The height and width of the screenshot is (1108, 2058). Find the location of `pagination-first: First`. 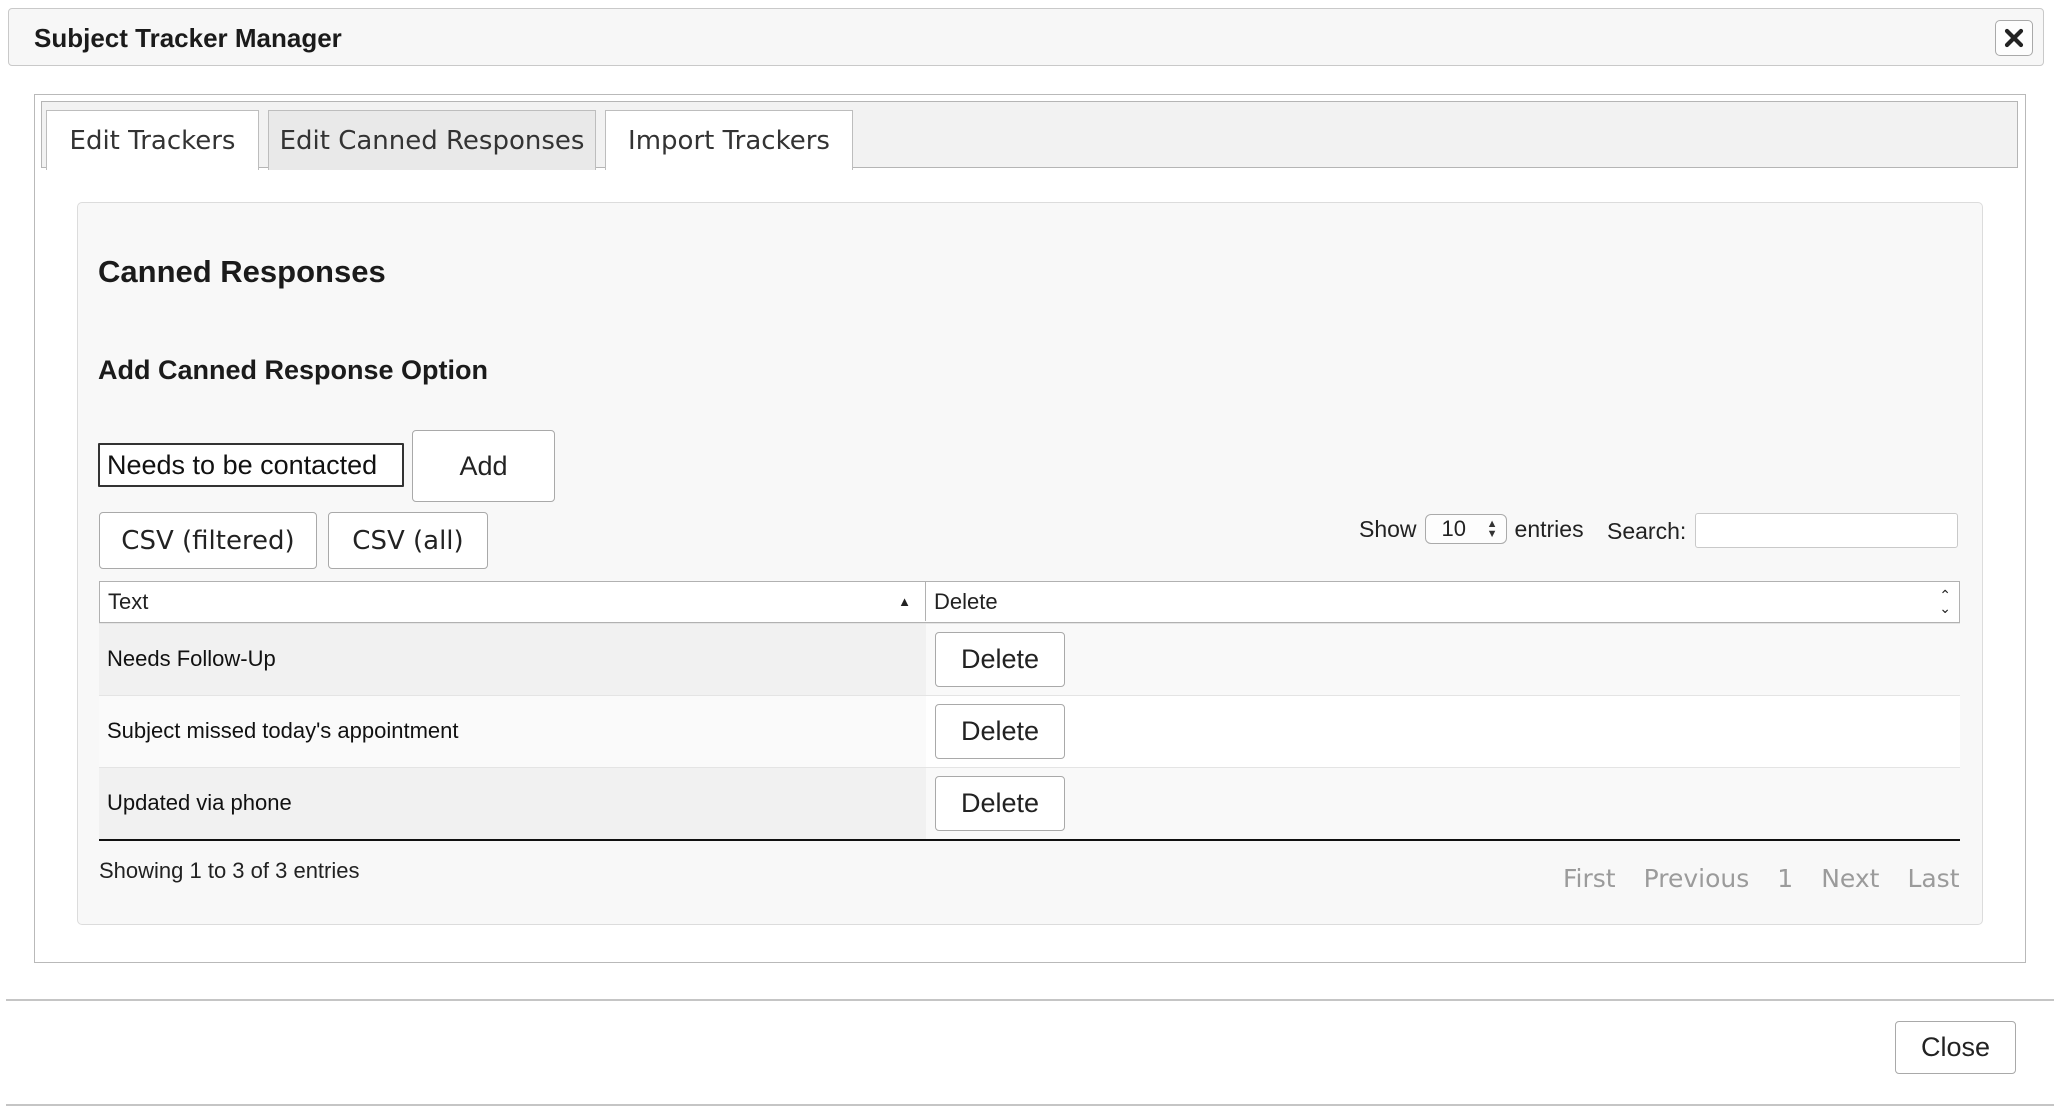

pagination-first: First is located at coordinates (1589, 878).